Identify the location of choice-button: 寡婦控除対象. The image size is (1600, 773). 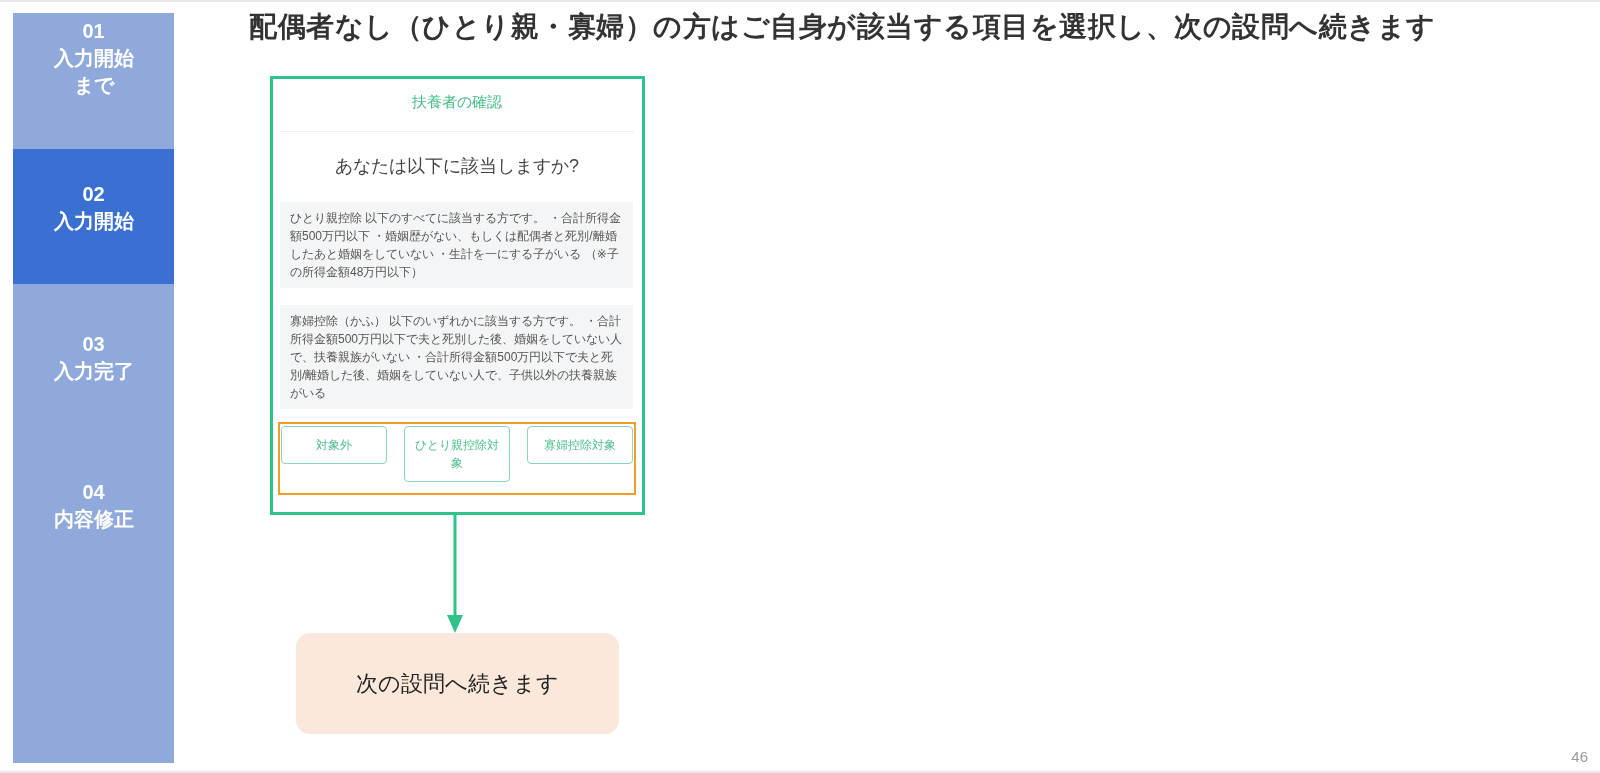
(580, 445).